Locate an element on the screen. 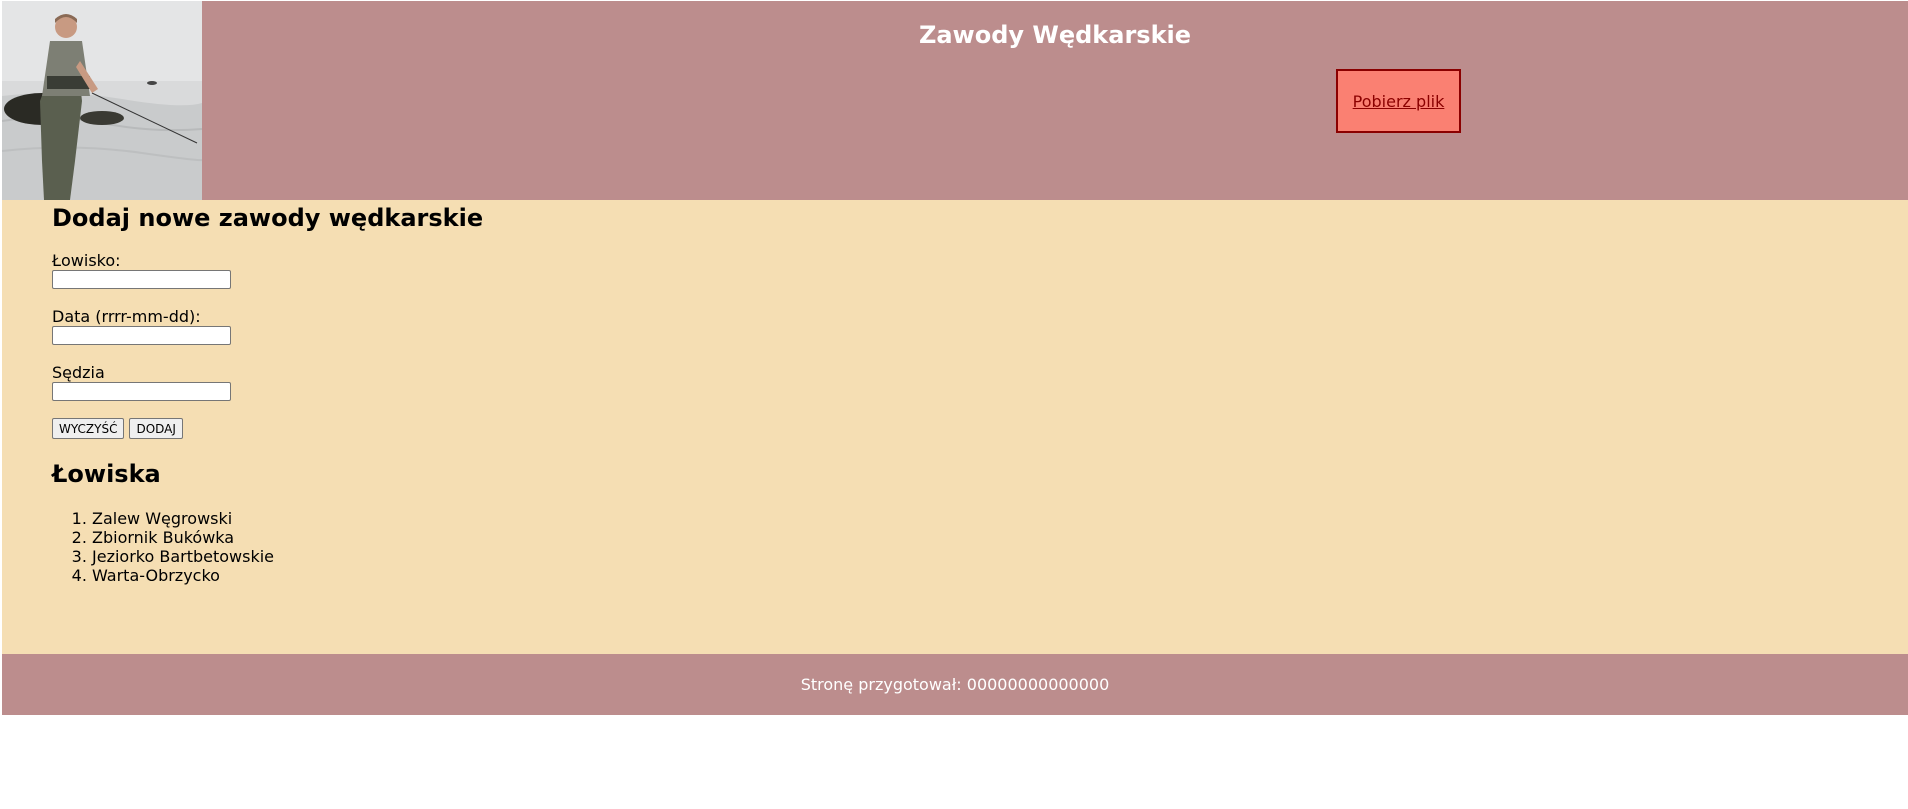  footer: Stronę przygotował: 00000000000000 is located at coordinates (955, 684).